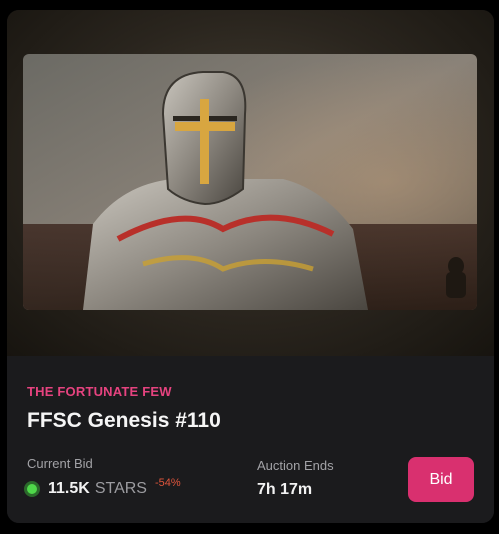 This screenshot has width=499, height=534. I want to click on bid-amount: 11.5K, so click(69, 488).